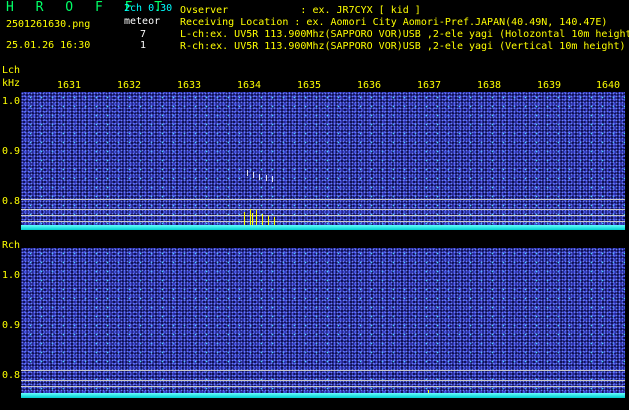 This screenshot has height=410, width=629. I want to click on freq-tick-label: 1632, so click(129, 85).